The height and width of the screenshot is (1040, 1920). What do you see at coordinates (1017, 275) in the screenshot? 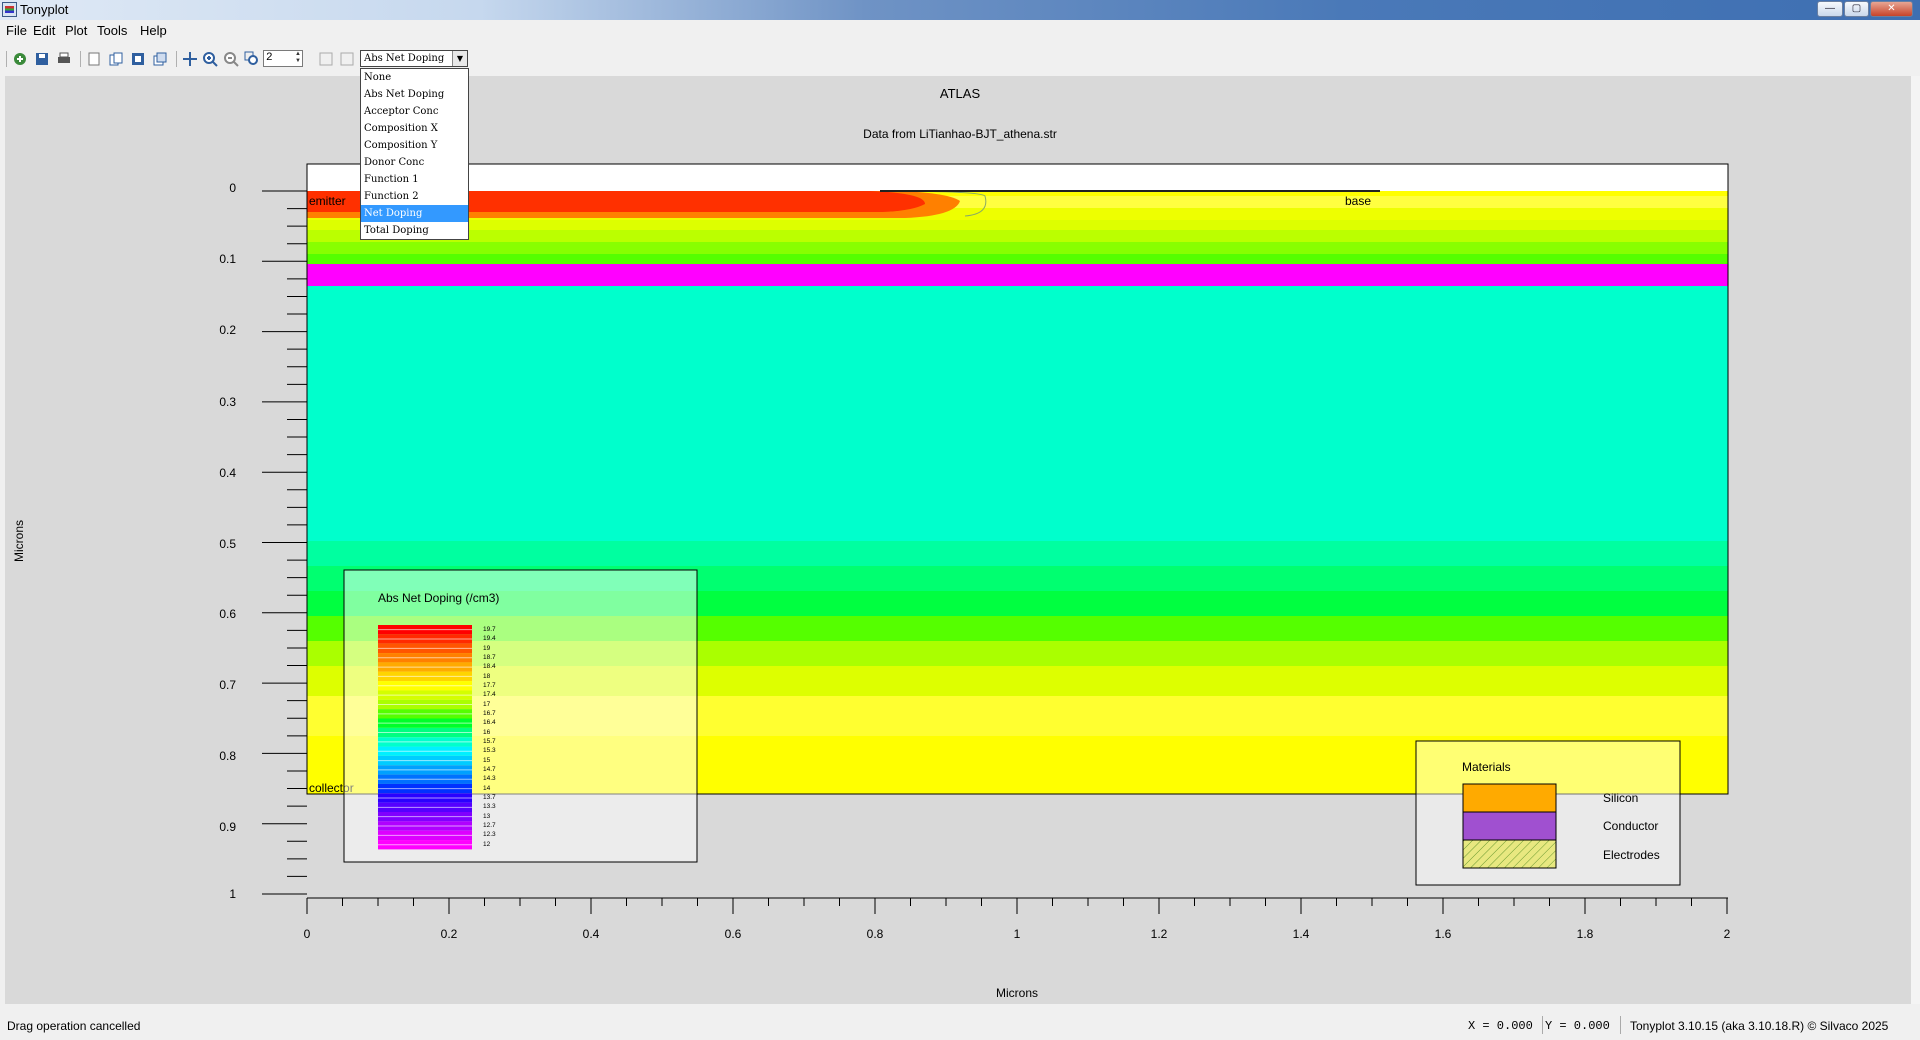
I see `conductor-layer` at bounding box center [1017, 275].